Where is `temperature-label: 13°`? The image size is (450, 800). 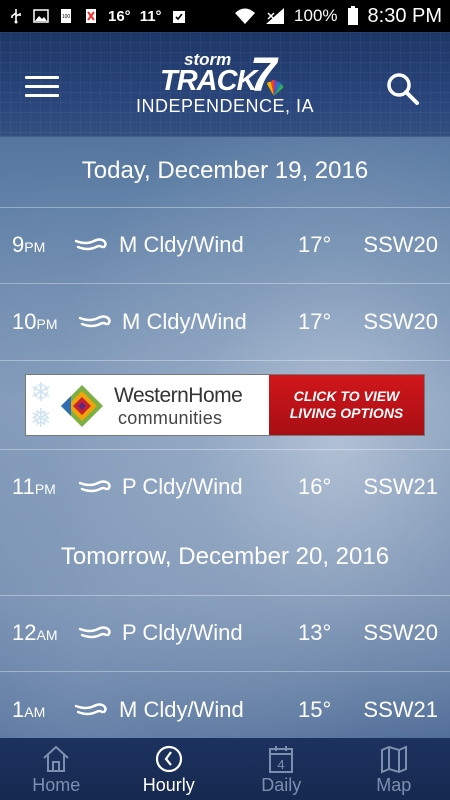 temperature-label: 13° is located at coordinates (315, 632).